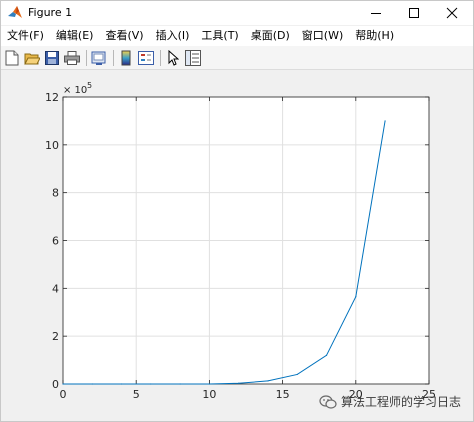  What do you see at coordinates (237, 13) in the screenshot?
I see `title-bar: Figure 1` at bounding box center [237, 13].